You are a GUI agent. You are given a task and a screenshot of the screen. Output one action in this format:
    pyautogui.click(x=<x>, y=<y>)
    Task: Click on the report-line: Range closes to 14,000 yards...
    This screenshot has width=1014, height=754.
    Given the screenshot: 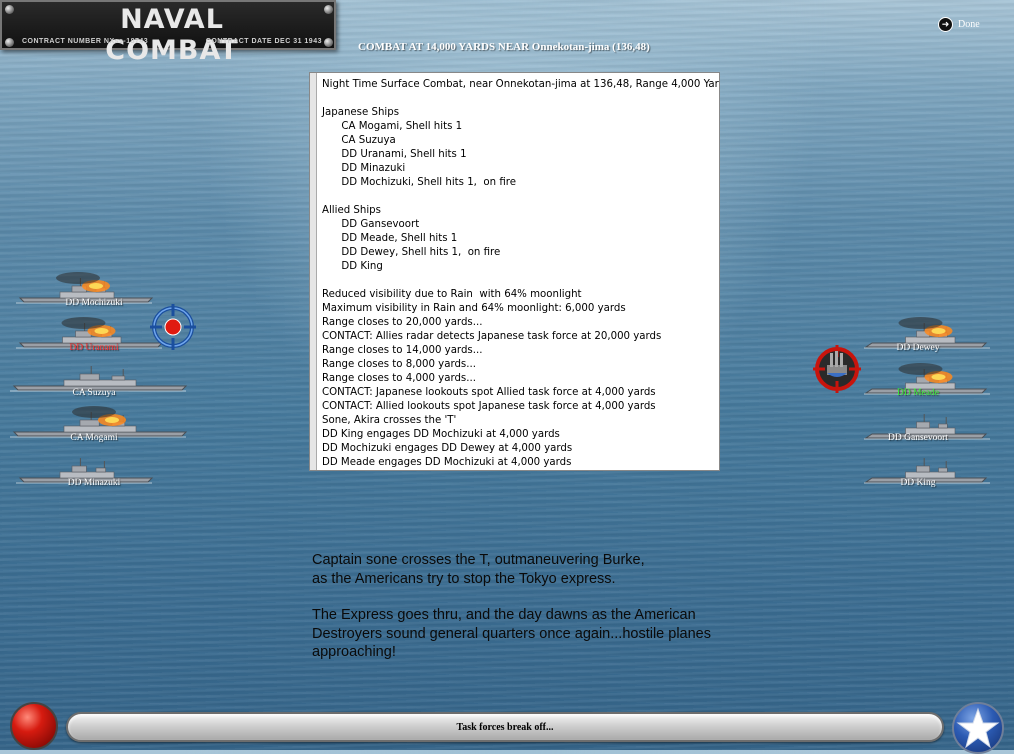 What is the action you would take?
    pyautogui.click(x=402, y=350)
    